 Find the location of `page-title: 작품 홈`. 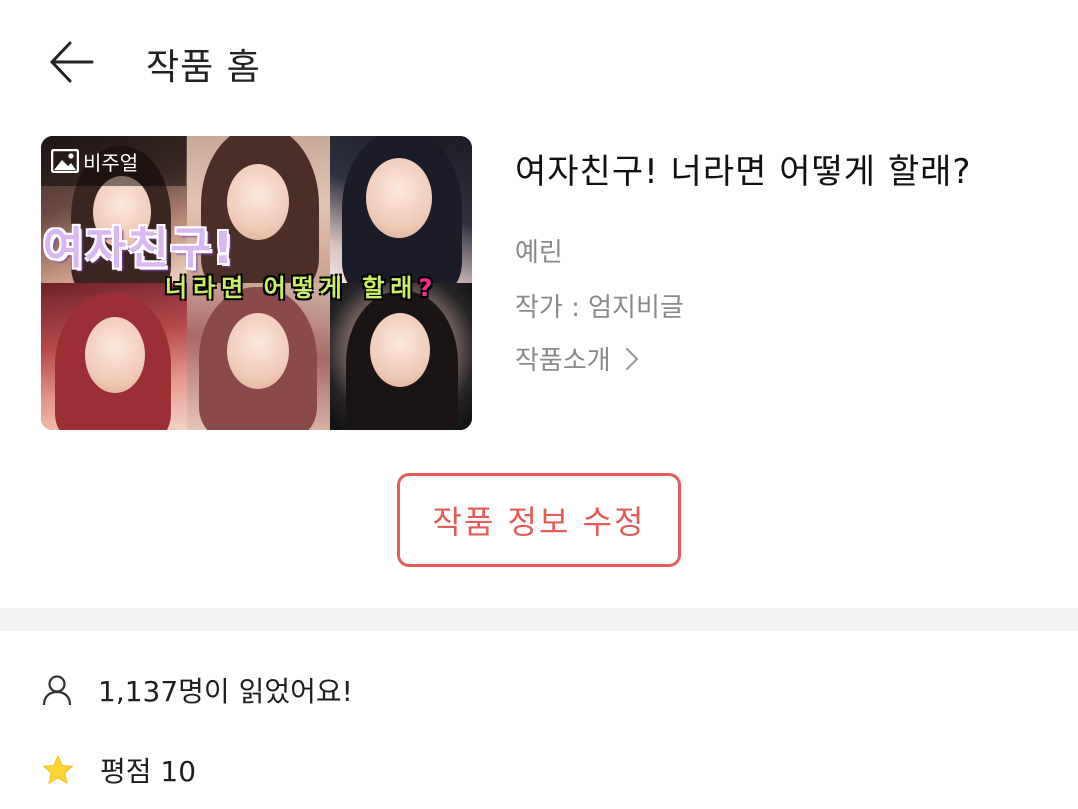

page-title: 작품 홈 is located at coordinates (203, 67).